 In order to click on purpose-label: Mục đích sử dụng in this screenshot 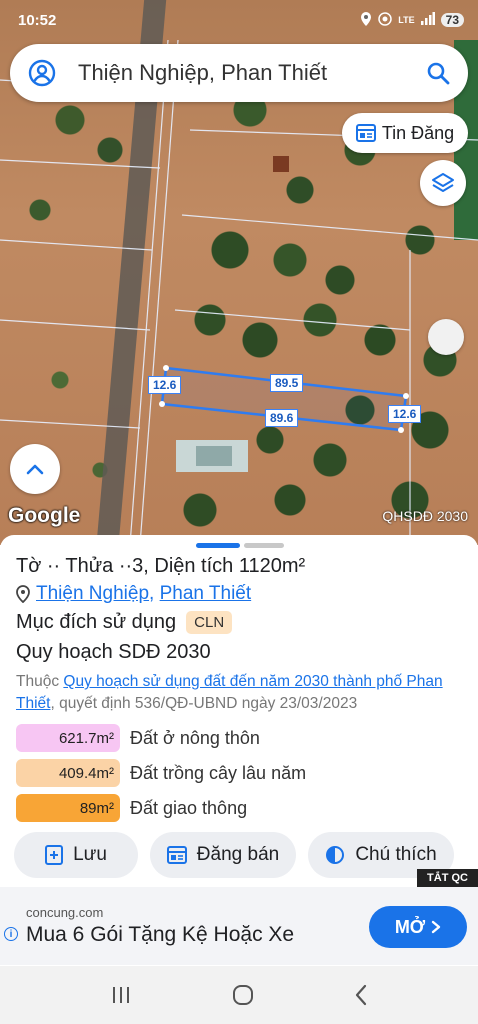, I will do `click(96, 622)`.